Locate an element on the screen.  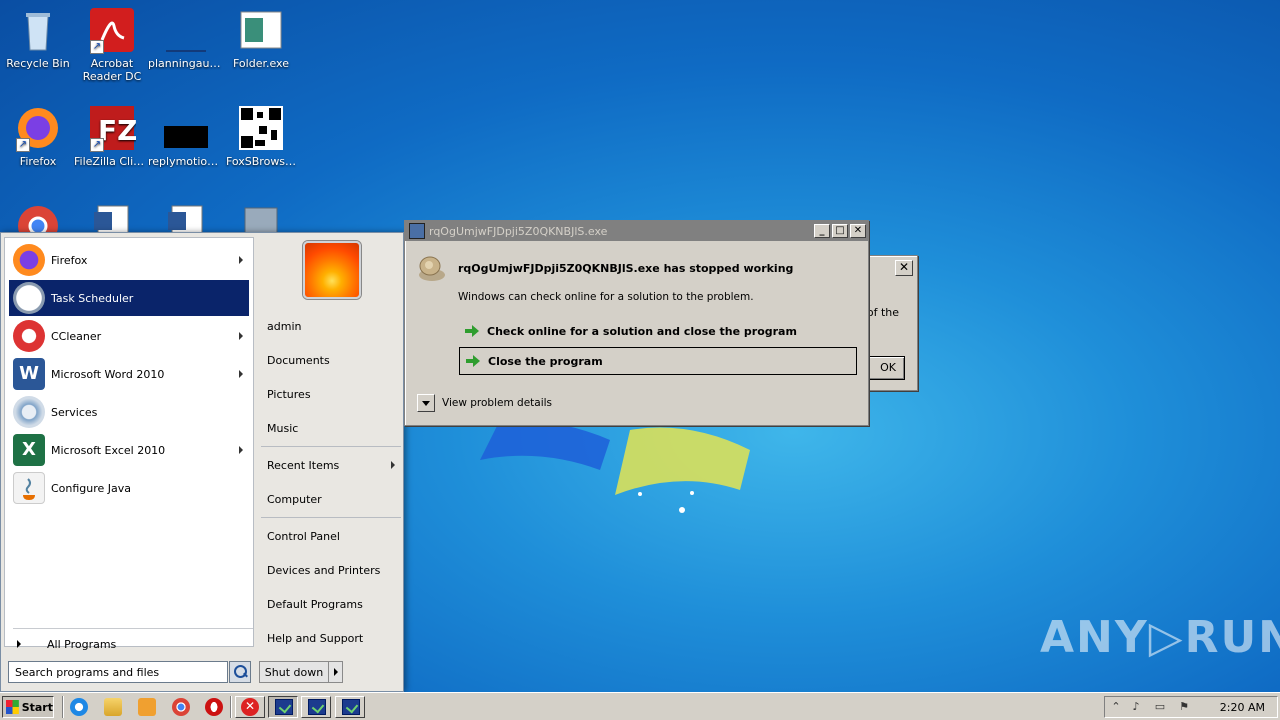
ccleaner-icon is located at coordinates (29, 336).